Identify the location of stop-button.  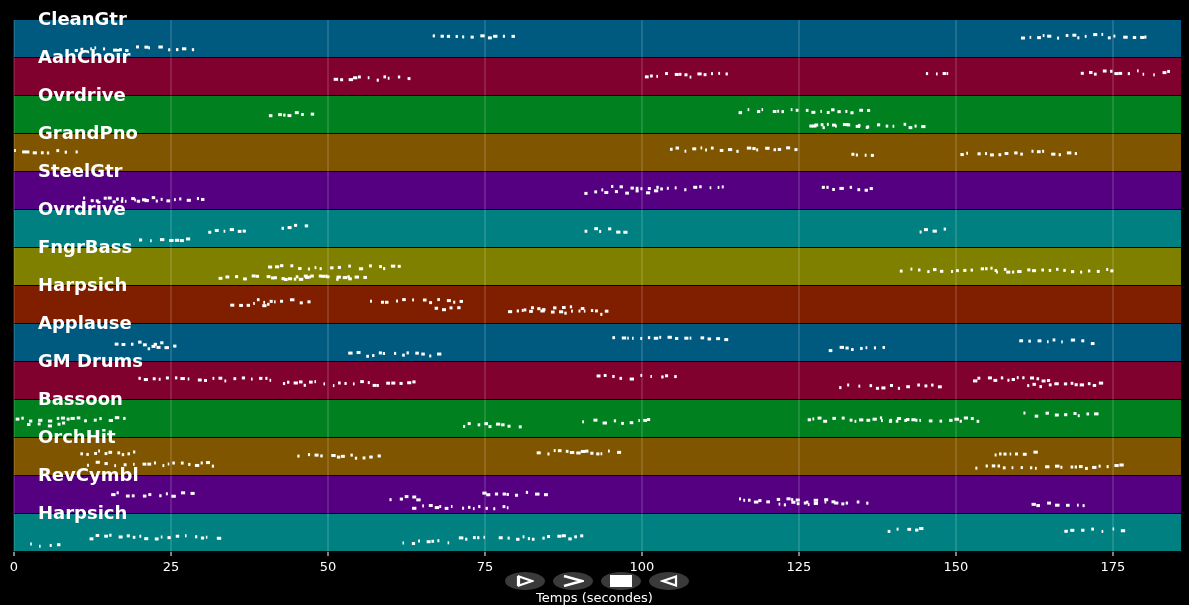
(620, 581).